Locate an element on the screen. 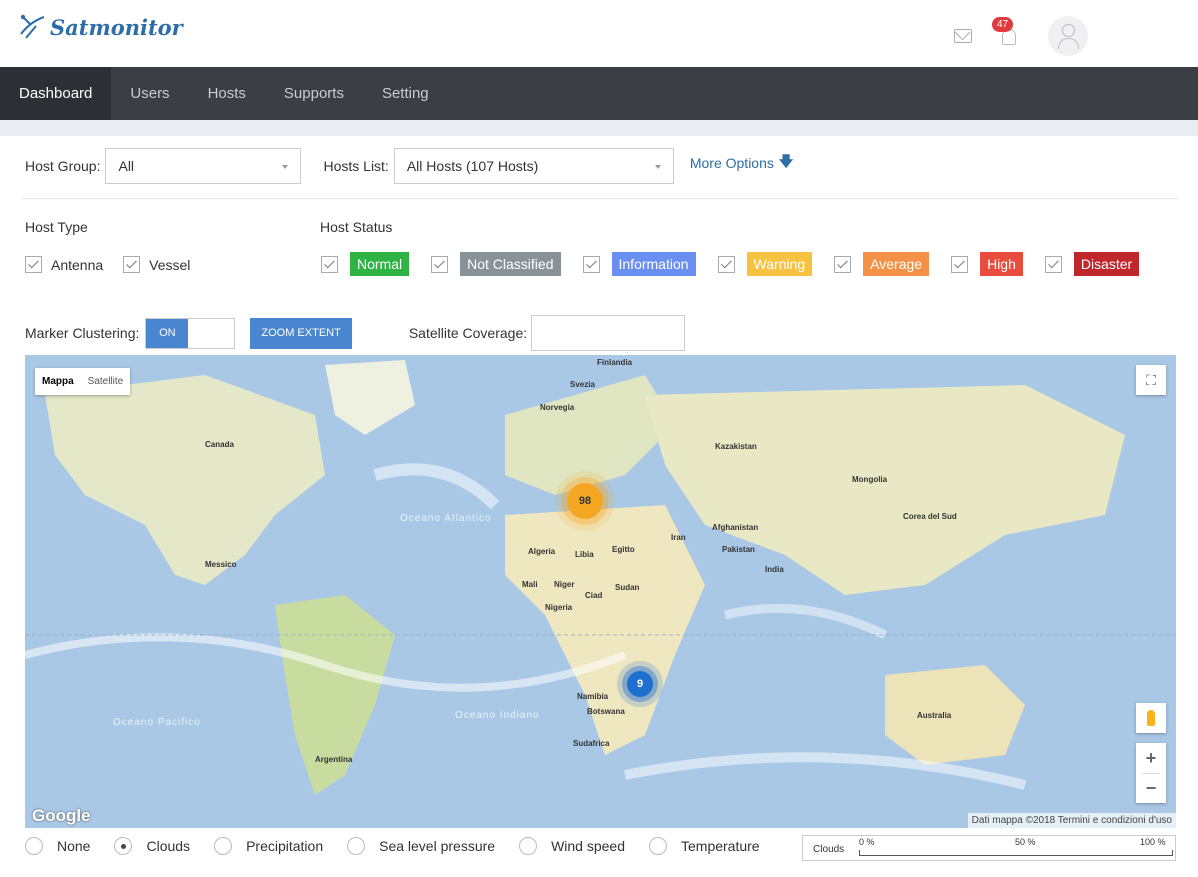  more-options-link: More Options 🡇 is located at coordinates (741, 163).